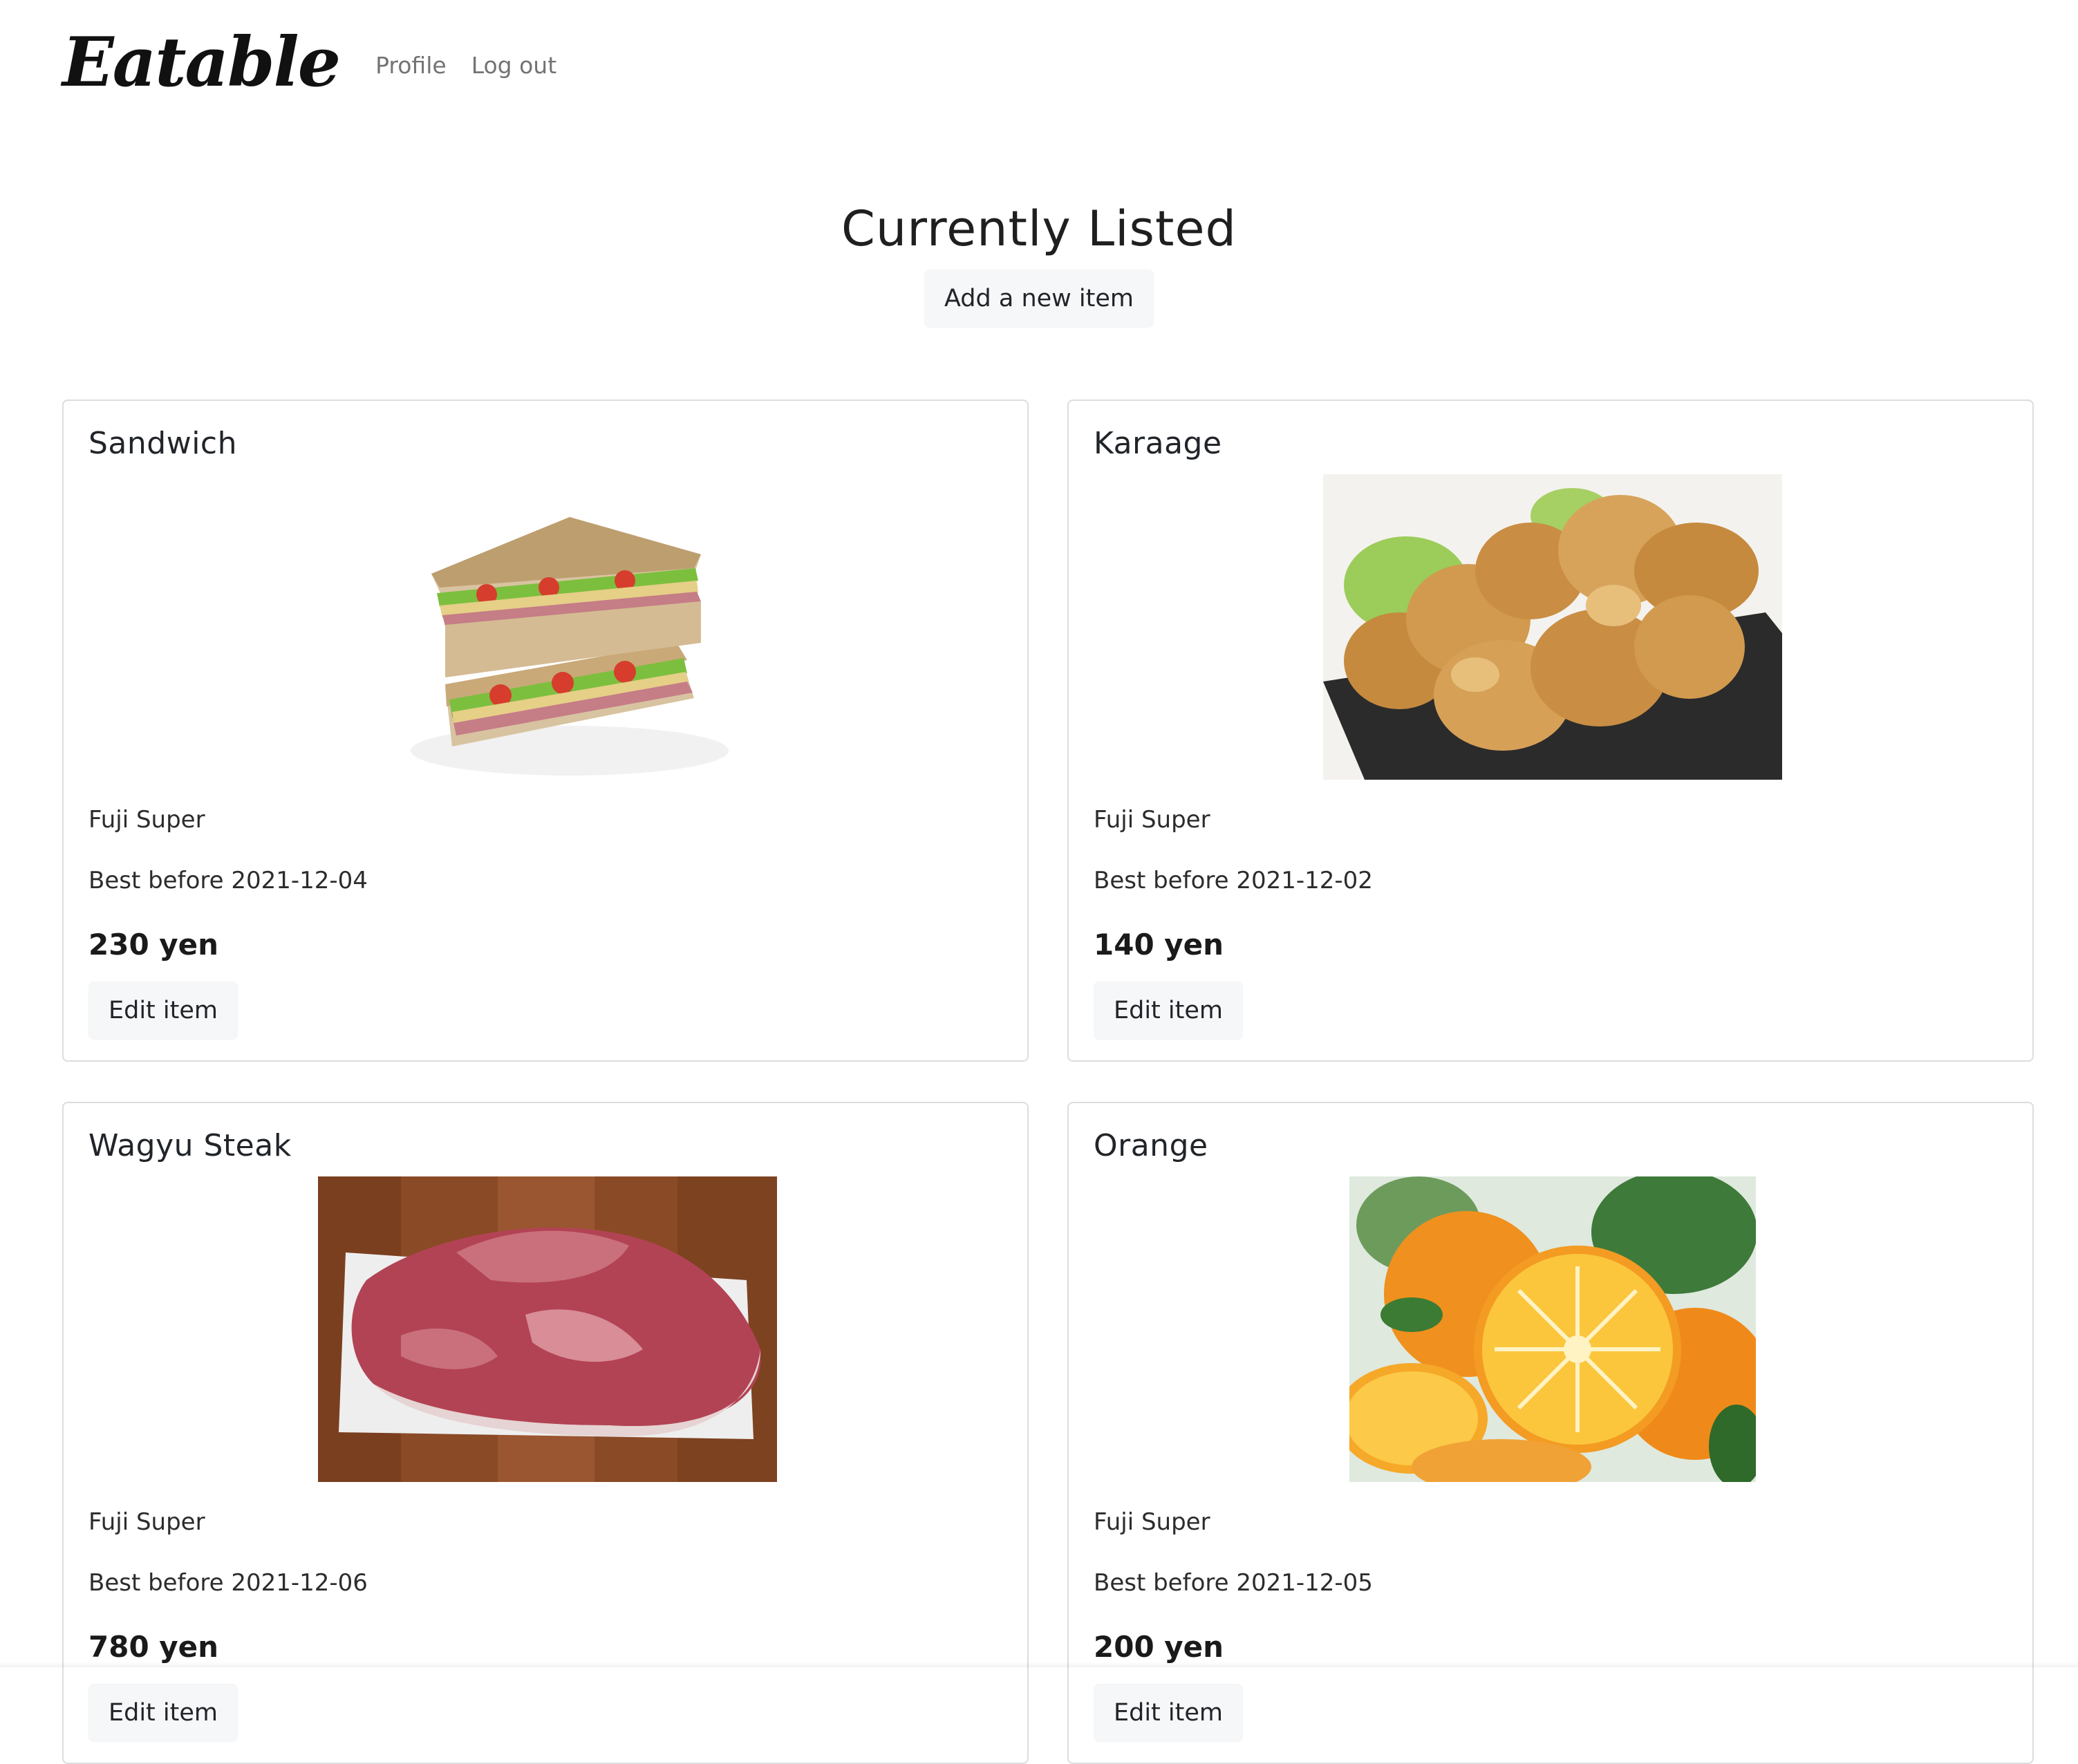  What do you see at coordinates (1159, 1647) in the screenshot?
I see `item-price: 200 yen` at bounding box center [1159, 1647].